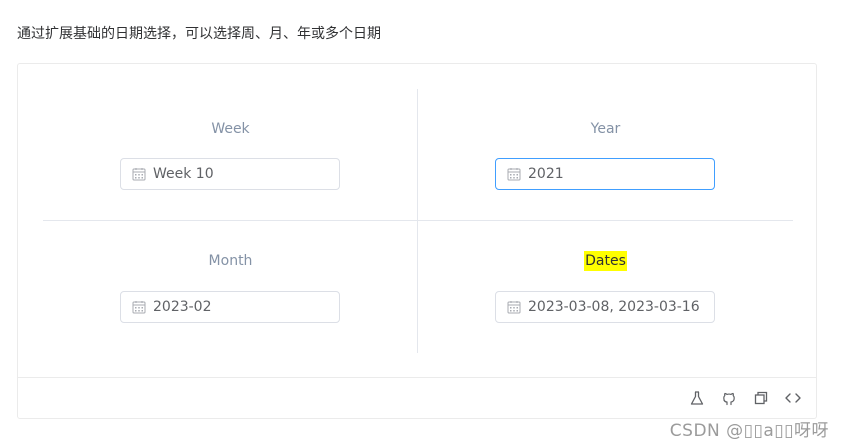 Image resolution: width=845 pixels, height=446 pixels. I want to click on dates-block: Dates, so click(605, 260).